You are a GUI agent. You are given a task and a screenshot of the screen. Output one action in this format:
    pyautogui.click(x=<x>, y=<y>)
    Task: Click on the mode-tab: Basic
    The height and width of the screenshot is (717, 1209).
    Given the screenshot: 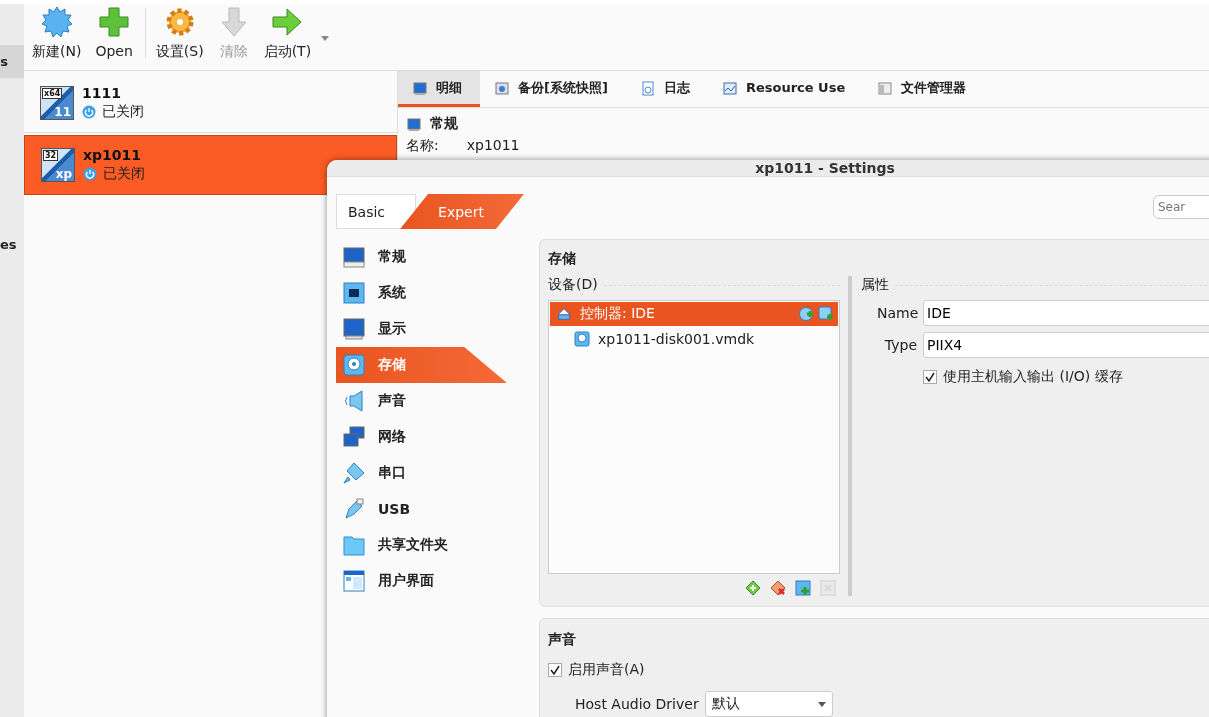 What is the action you would take?
    pyautogui.click(x=376, y=211)
    